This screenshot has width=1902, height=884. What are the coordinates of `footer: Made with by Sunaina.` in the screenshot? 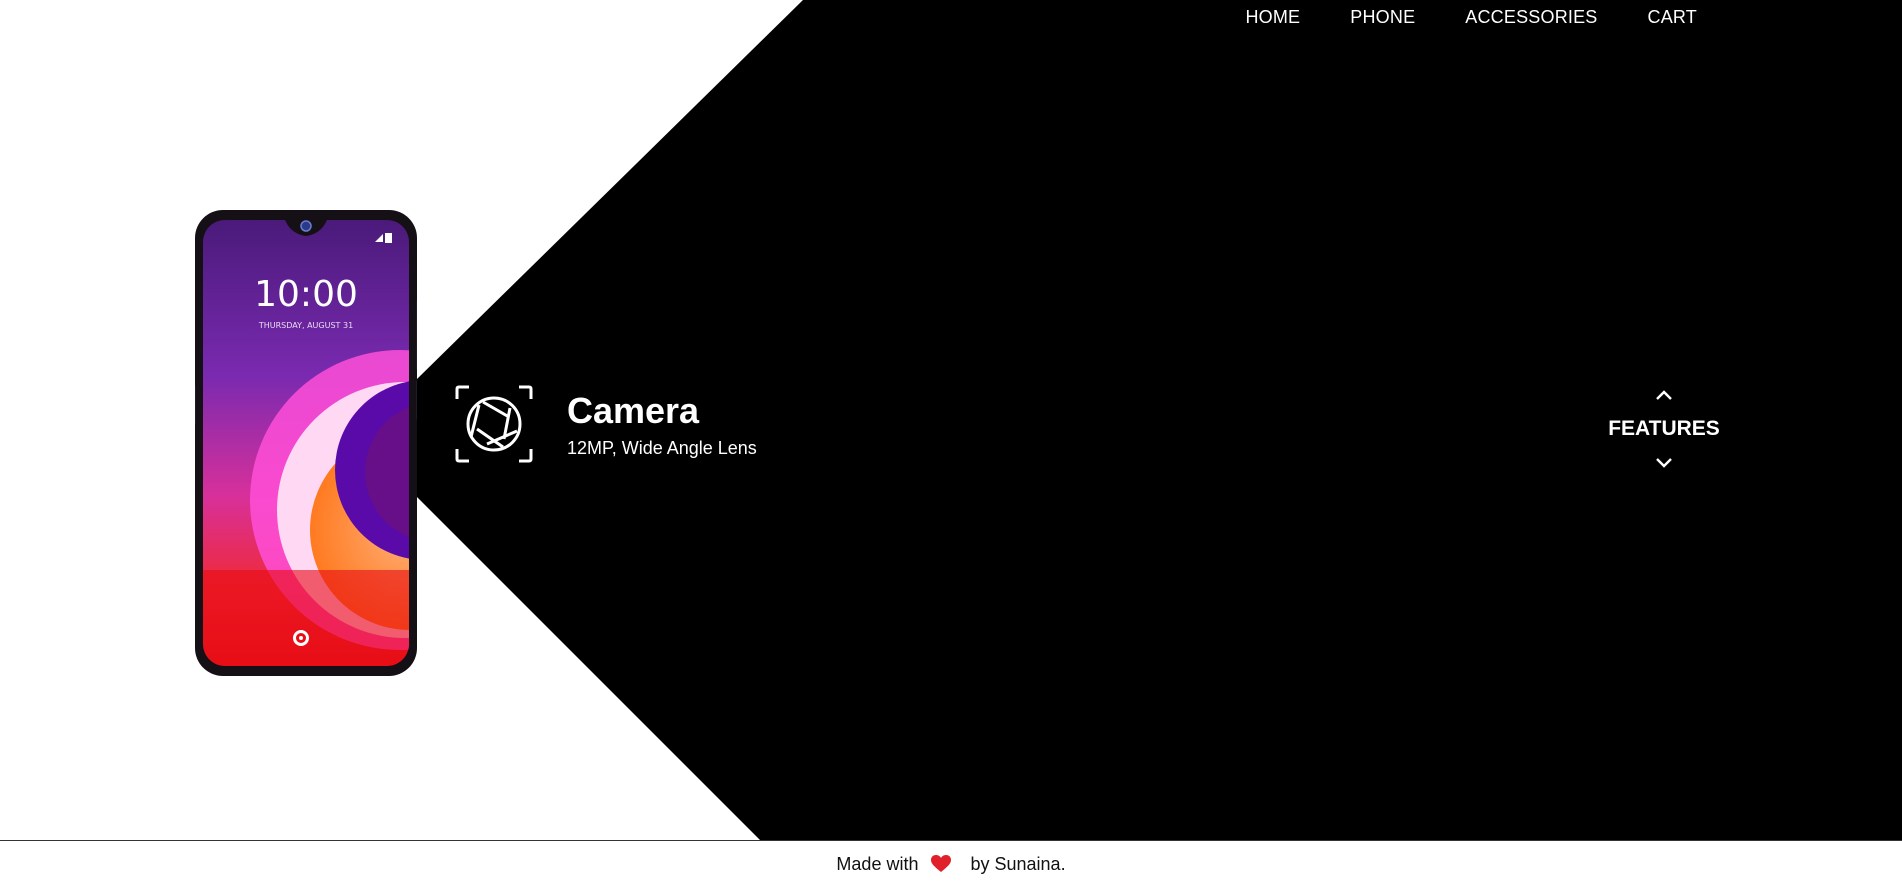 It's located at (951, 864).